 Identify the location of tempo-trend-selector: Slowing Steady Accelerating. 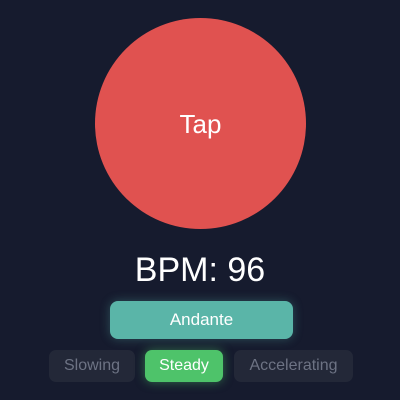
(200, 366).